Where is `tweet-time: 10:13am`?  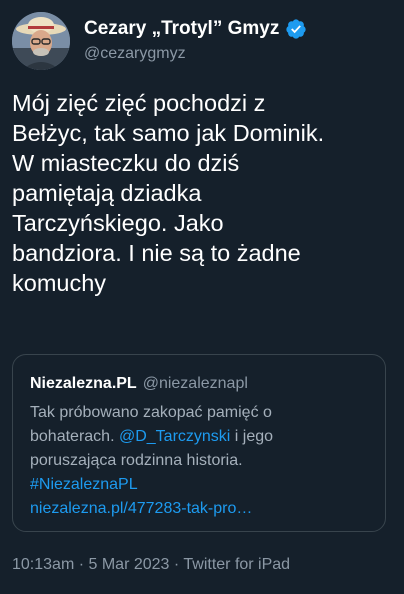 tweet-time: 10:13am is located at coordinates (43, 564).